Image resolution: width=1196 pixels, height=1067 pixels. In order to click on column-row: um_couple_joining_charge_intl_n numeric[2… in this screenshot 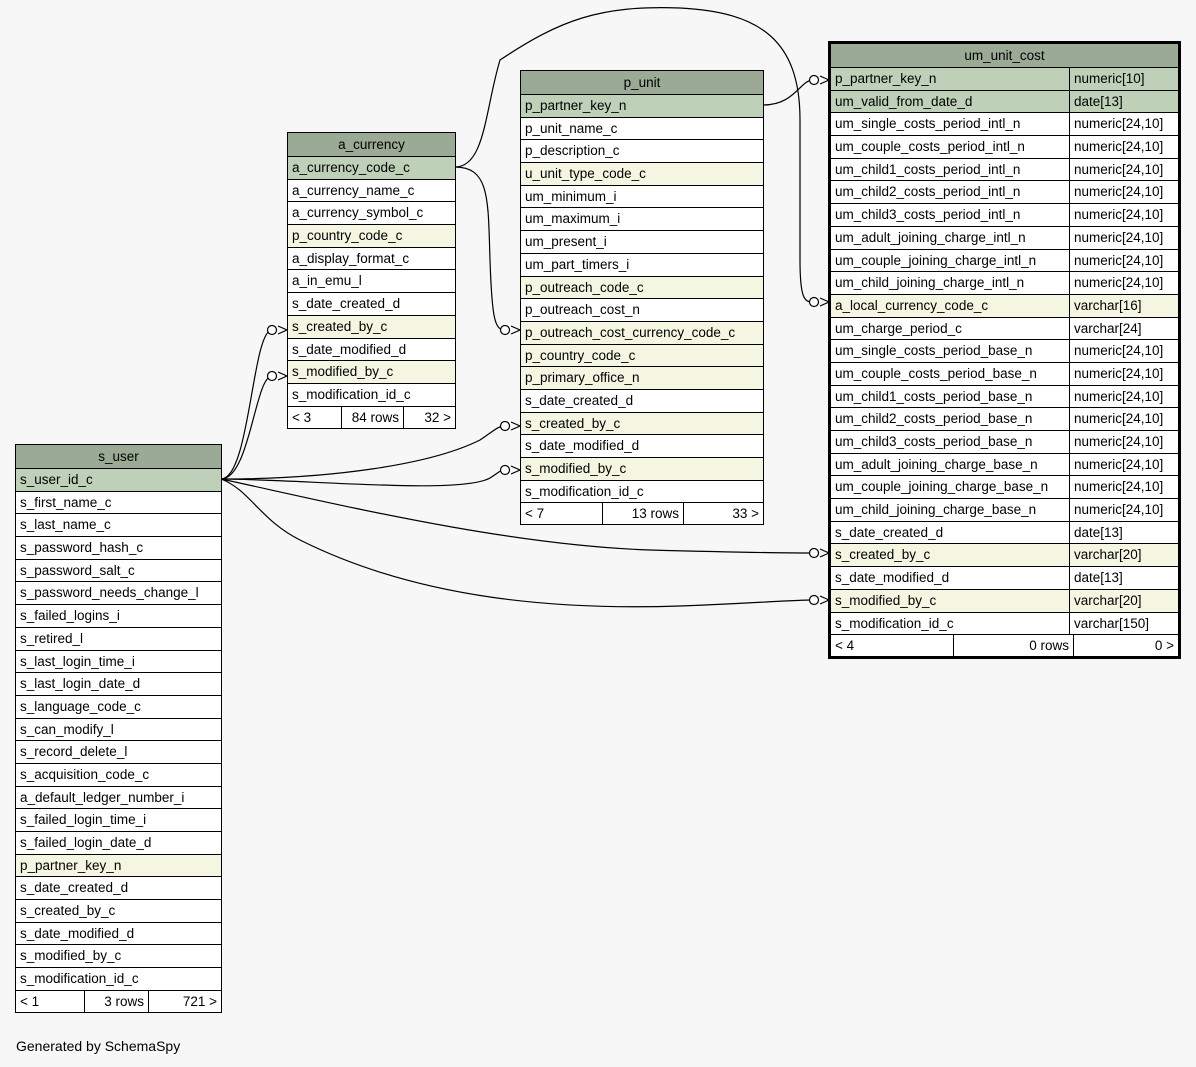, I will do `click(1004, 261)`.